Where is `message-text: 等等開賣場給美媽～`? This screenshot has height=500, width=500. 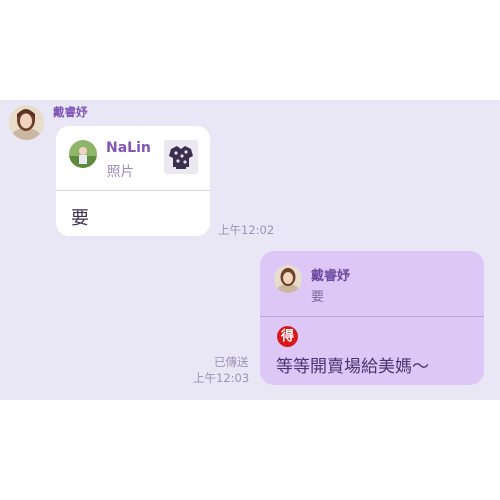 message-text: 等等開賣場給美媽～ is located at coordinates (352, 367).